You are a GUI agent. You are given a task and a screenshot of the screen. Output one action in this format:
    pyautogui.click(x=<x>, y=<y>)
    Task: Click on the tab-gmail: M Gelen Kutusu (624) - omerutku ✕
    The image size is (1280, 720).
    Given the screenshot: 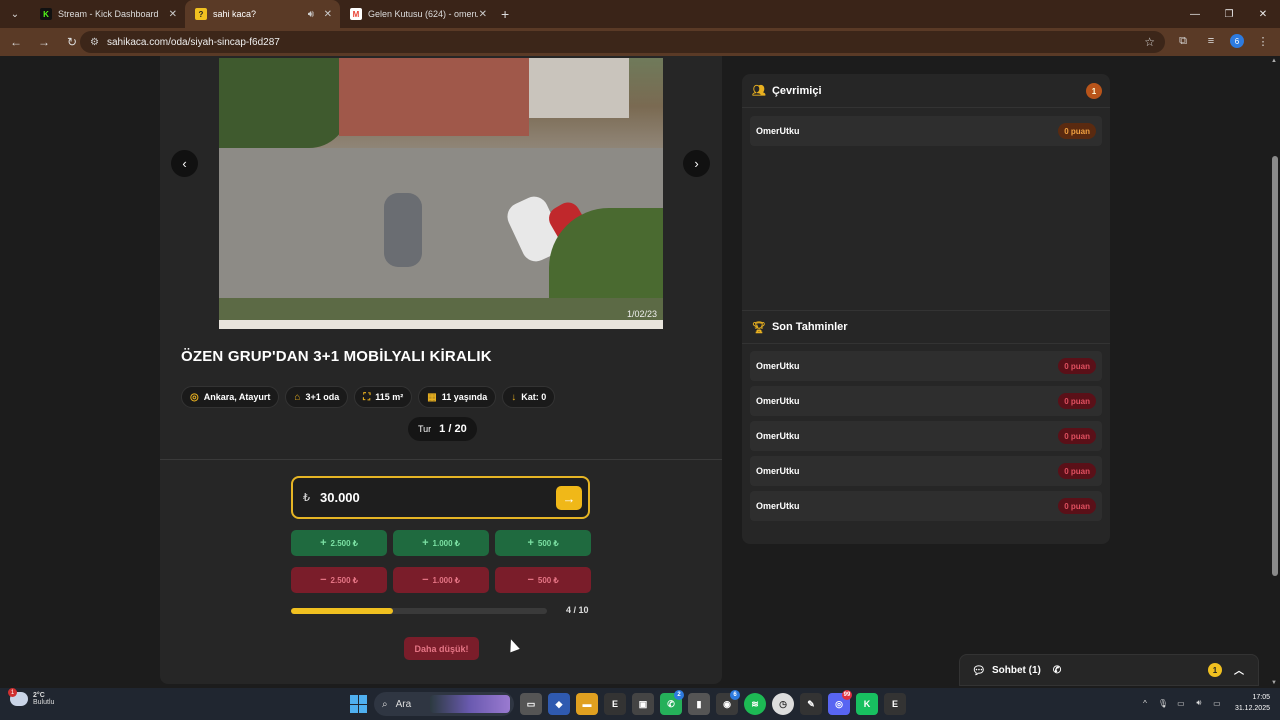 What is the action you would take?
    pyautogui.click(x=417, y=14)
    